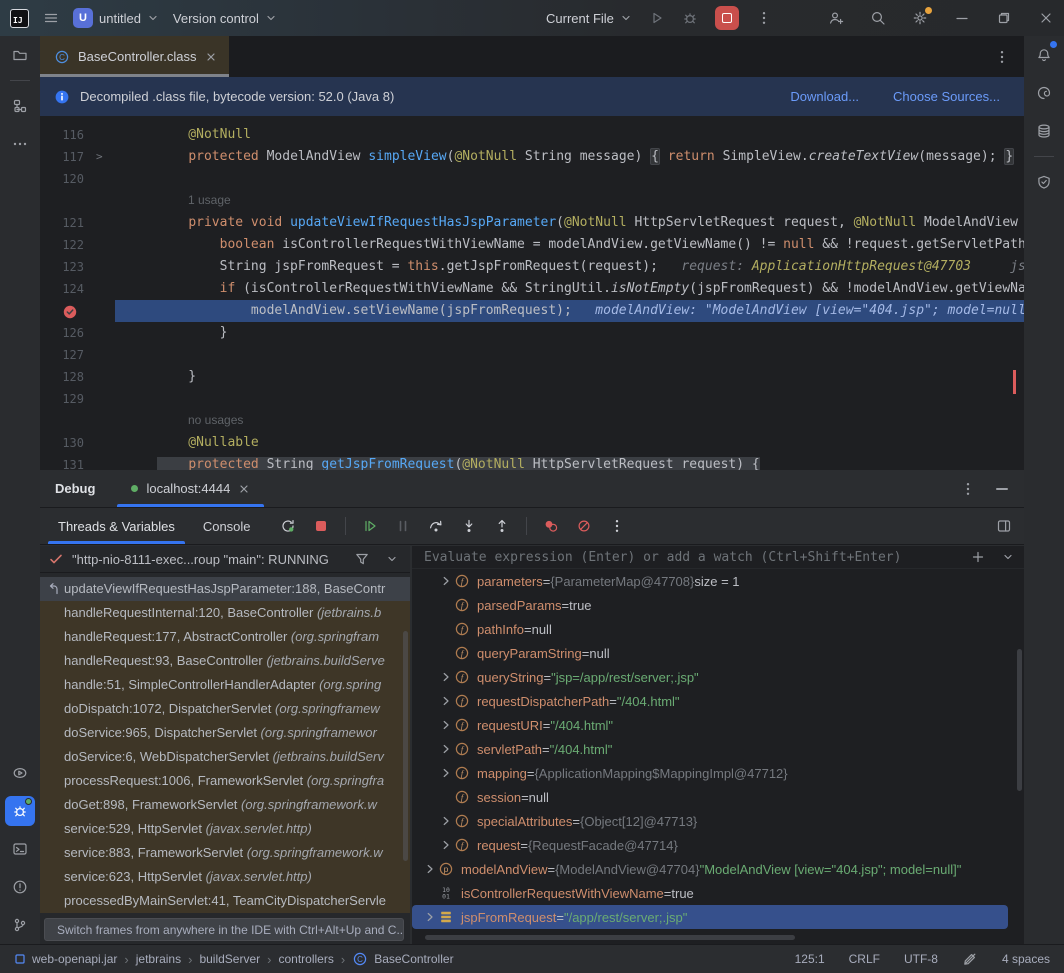  I want to click on editor-gutter: 116 117 >120 121 122 123 124 126 127 128 129 130 131, so click(77, 297).